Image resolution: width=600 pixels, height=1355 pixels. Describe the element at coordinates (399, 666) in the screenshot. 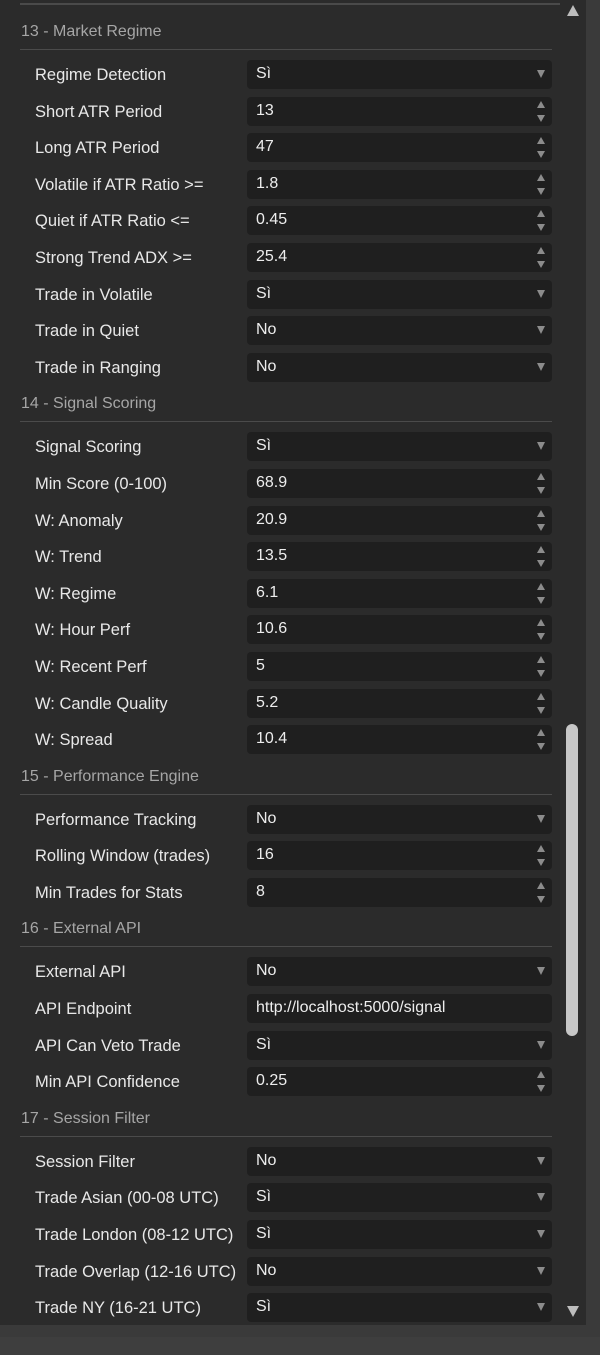

I see `number-input: 5` at that location.